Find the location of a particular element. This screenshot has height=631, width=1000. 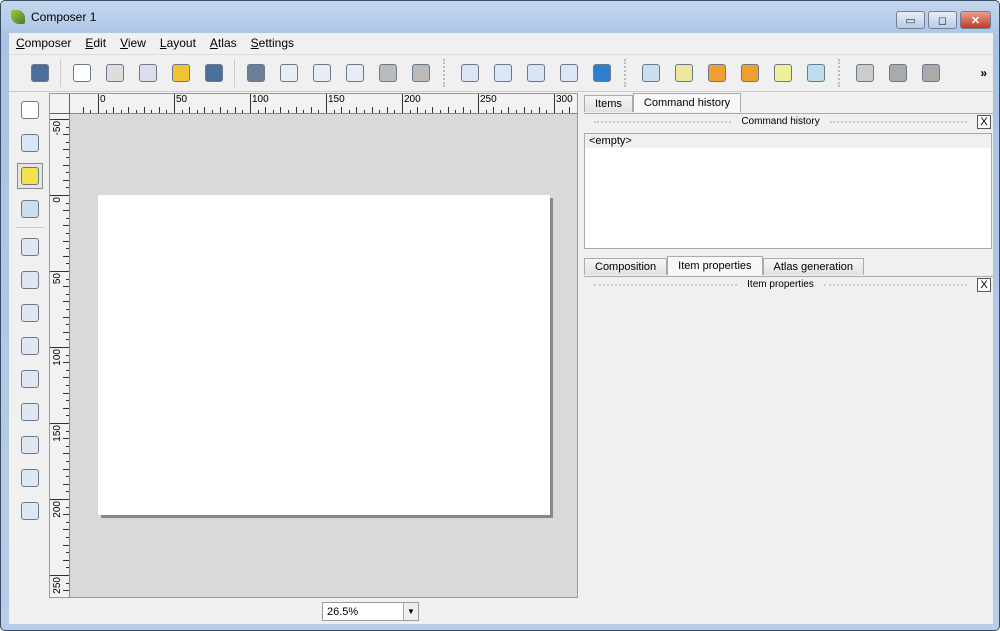

unlock-icon is located at coordinates (750, 73).